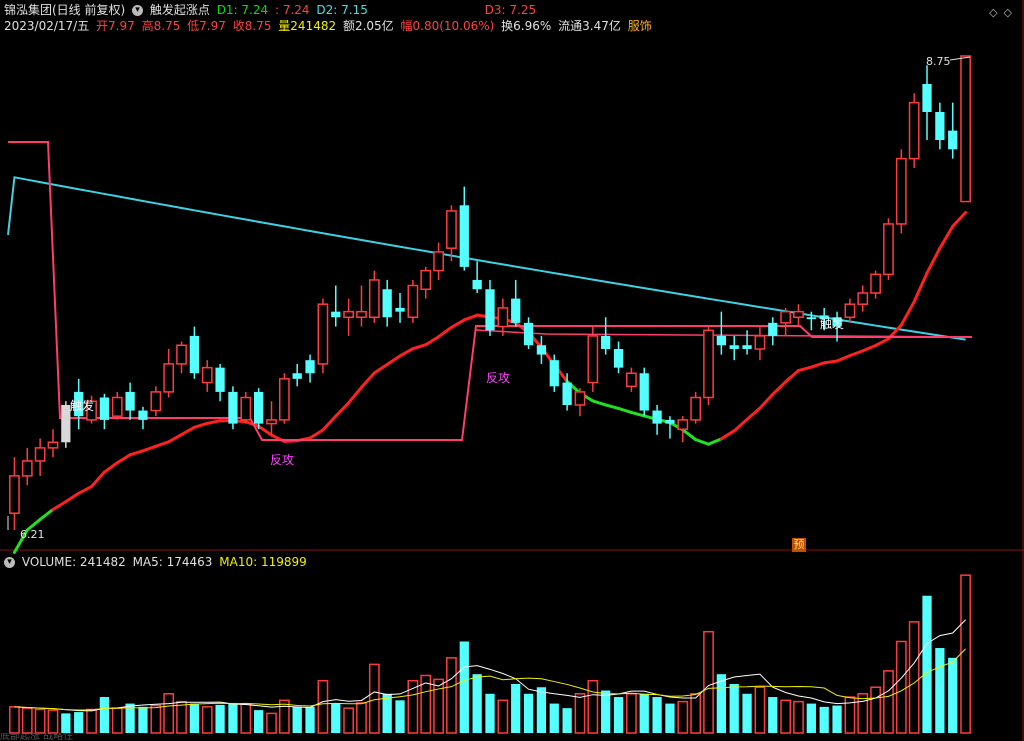 This screenshot has width=1024, height=741. Describe the element at coordinates (512, 737) in the screenshot. I see `bottom-tab-strip: 底部起涨 战略性` at that location.